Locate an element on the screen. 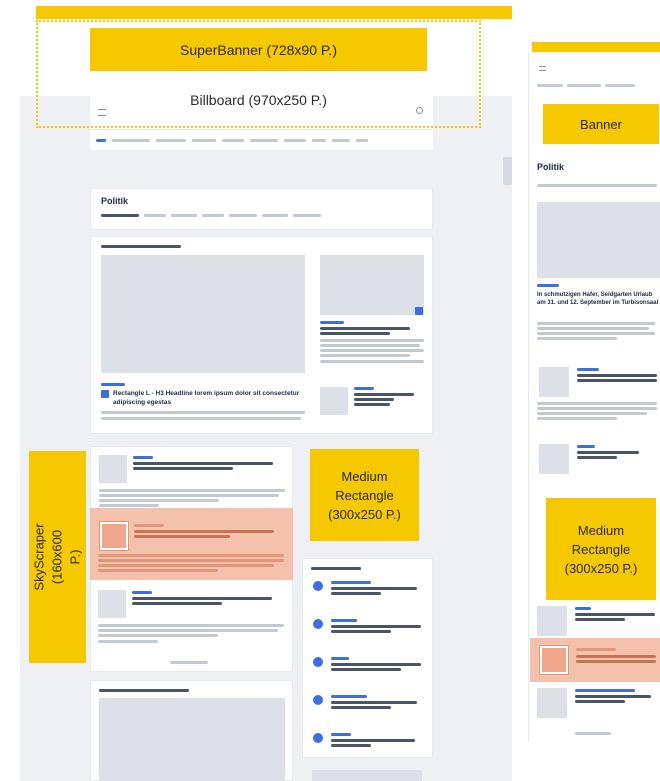 This screenshot has width=660, height=781. superbanner-label: SuperBanner (728x90 P.) is located at coordinates (258, 49).